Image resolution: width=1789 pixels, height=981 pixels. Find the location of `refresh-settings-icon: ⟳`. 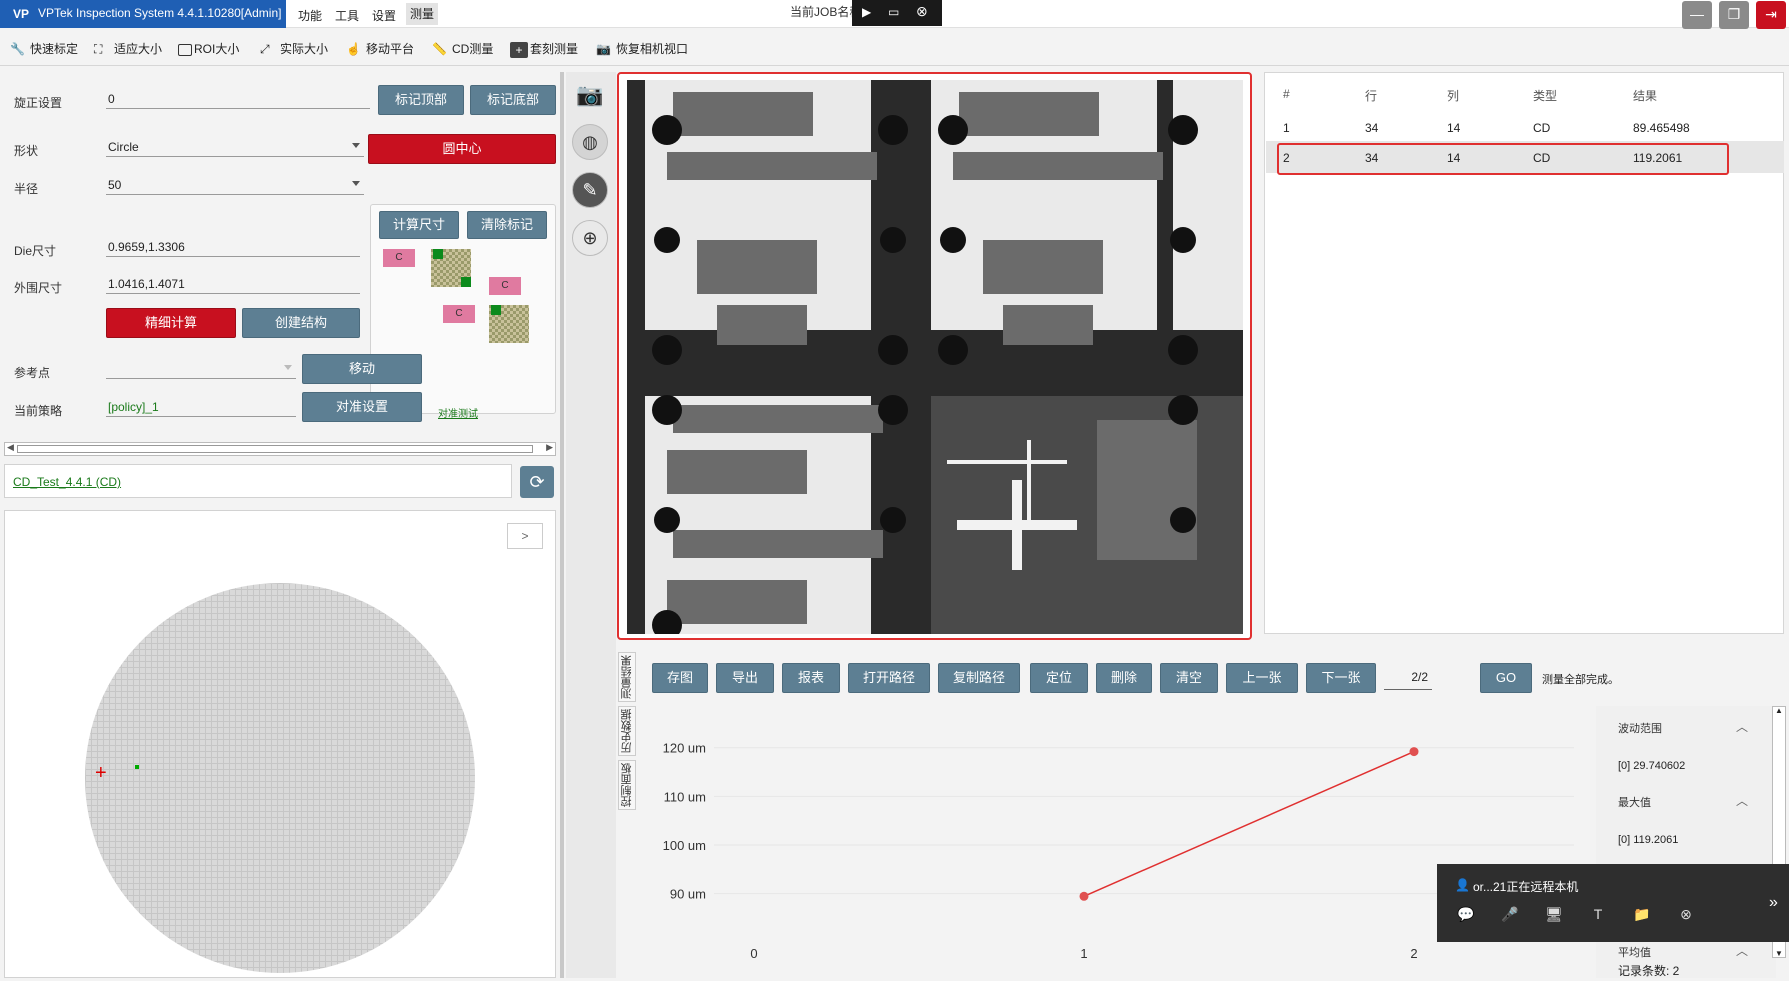

refresh-settings-icon: ⟳ is located at coordinates (537, 482).